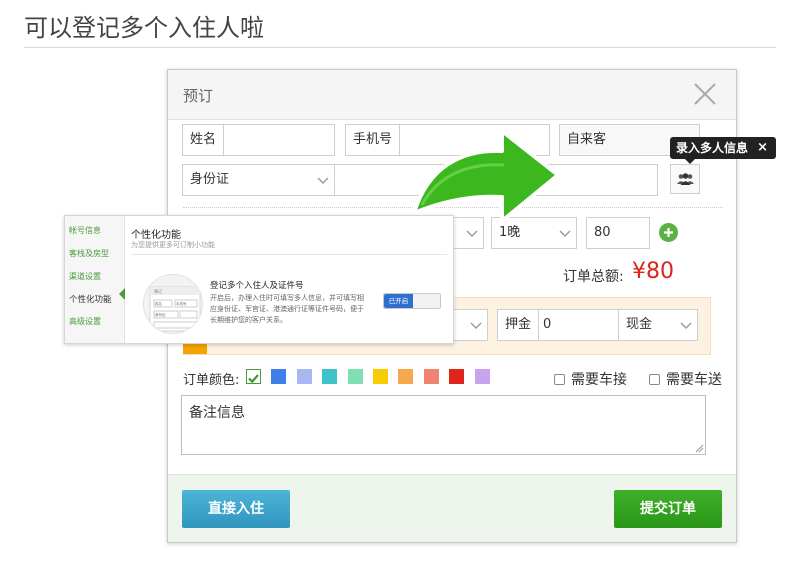 The height and width of the screenshot is (580, 800). I want to click on deposit-field: 押金 0, so click(558, 325).